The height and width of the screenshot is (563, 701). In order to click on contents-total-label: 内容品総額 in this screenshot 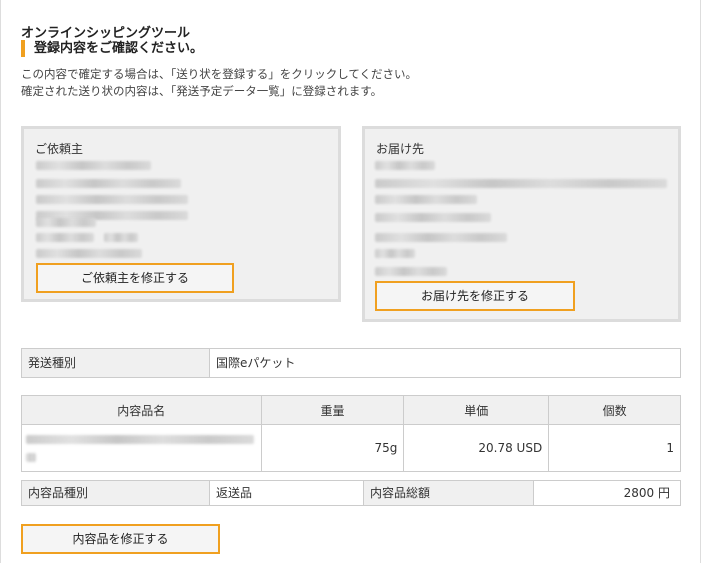, I will do `click(449, 493)`.